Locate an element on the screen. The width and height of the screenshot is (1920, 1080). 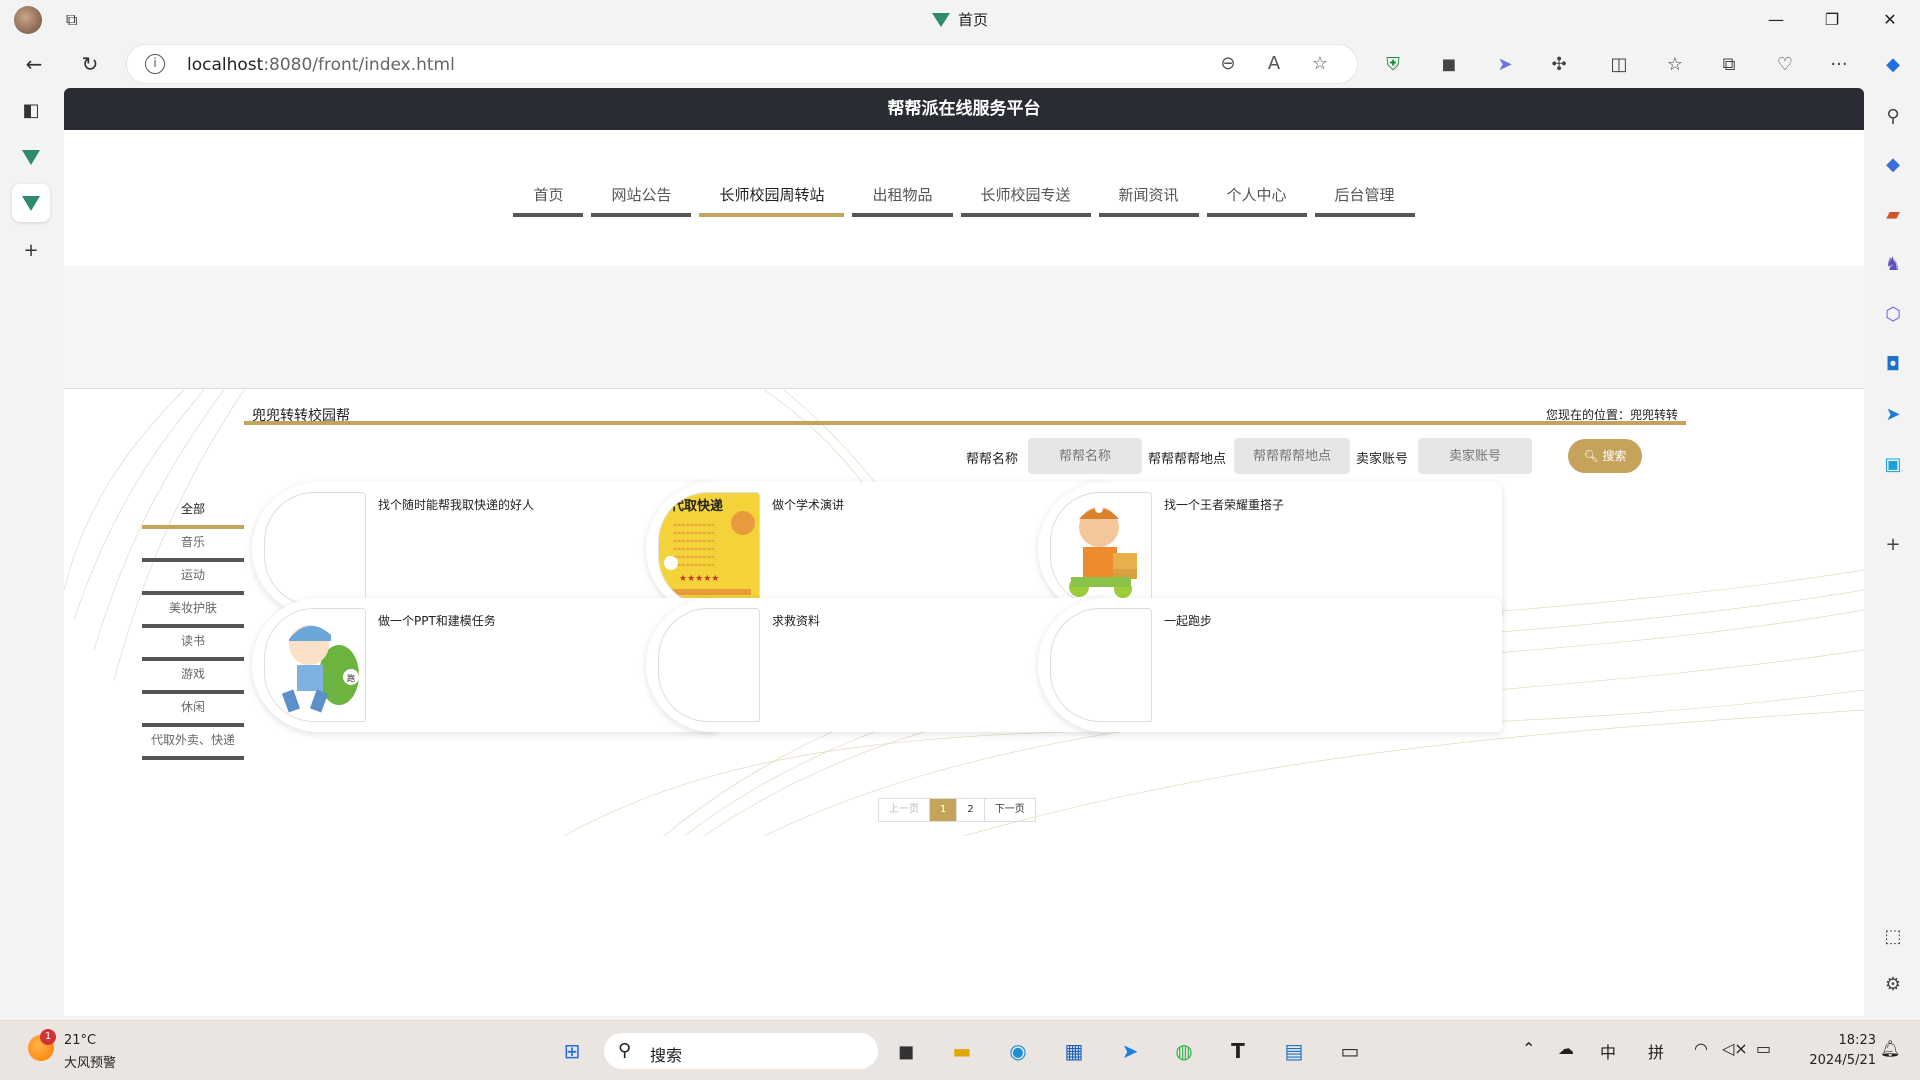
card-title: 做个学术演讲 is located at coordinates (808, 504).